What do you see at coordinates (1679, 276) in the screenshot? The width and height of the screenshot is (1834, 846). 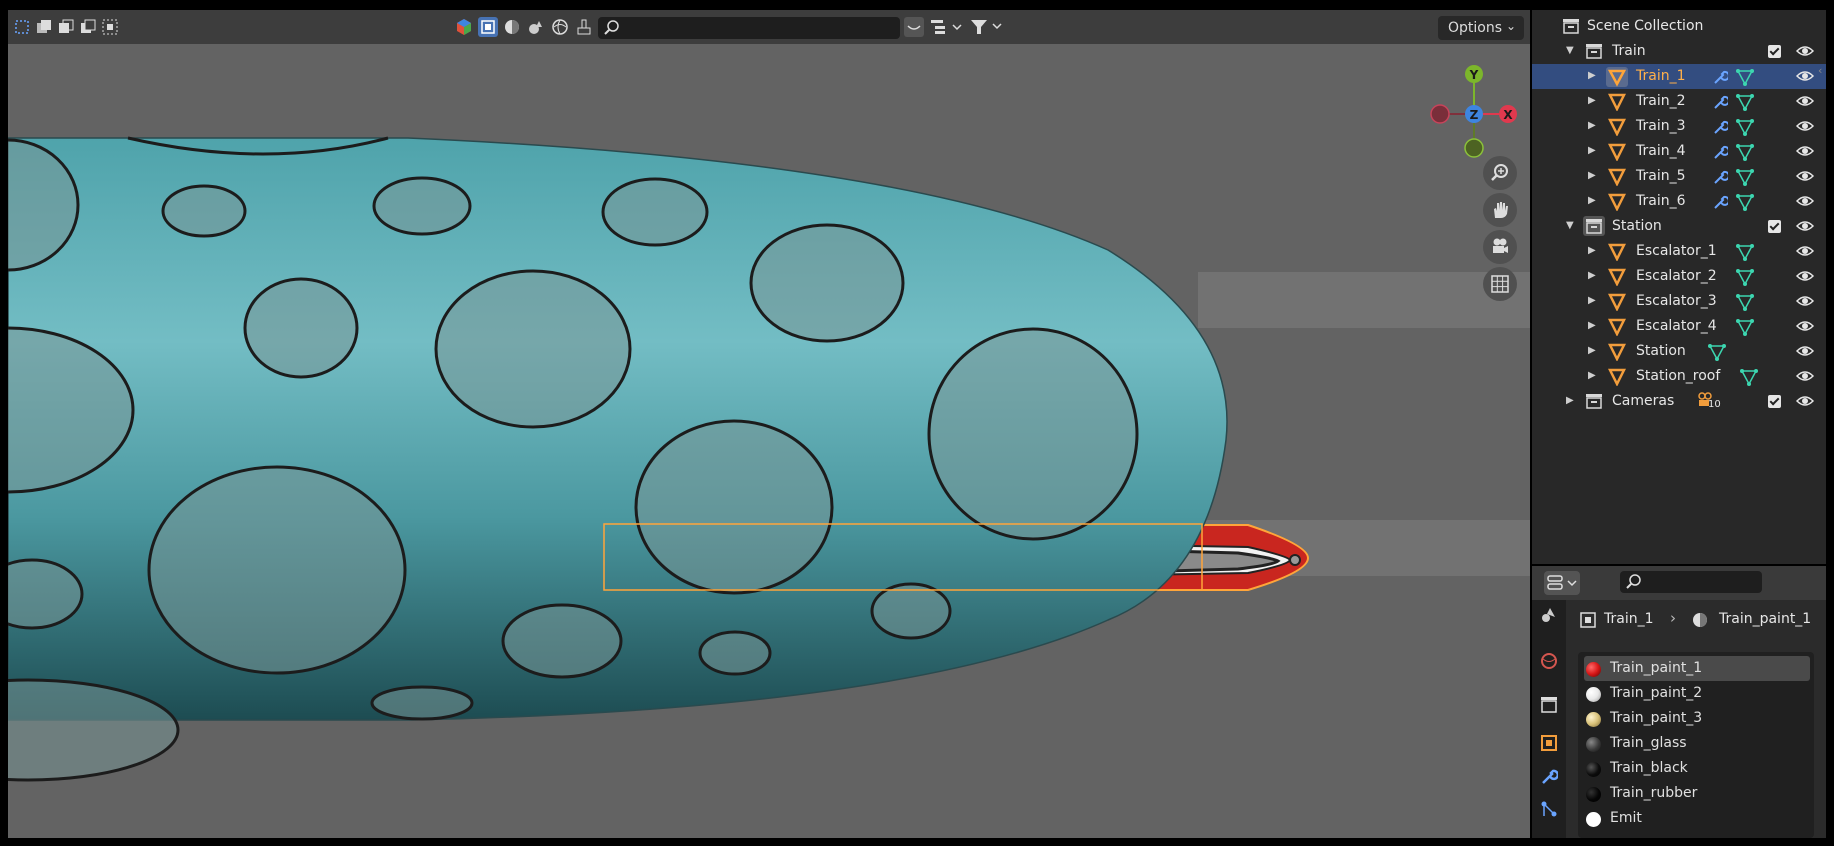 I see `outliner-object-row: ▶ Escalator_2` at bounding box center [1679, 276].